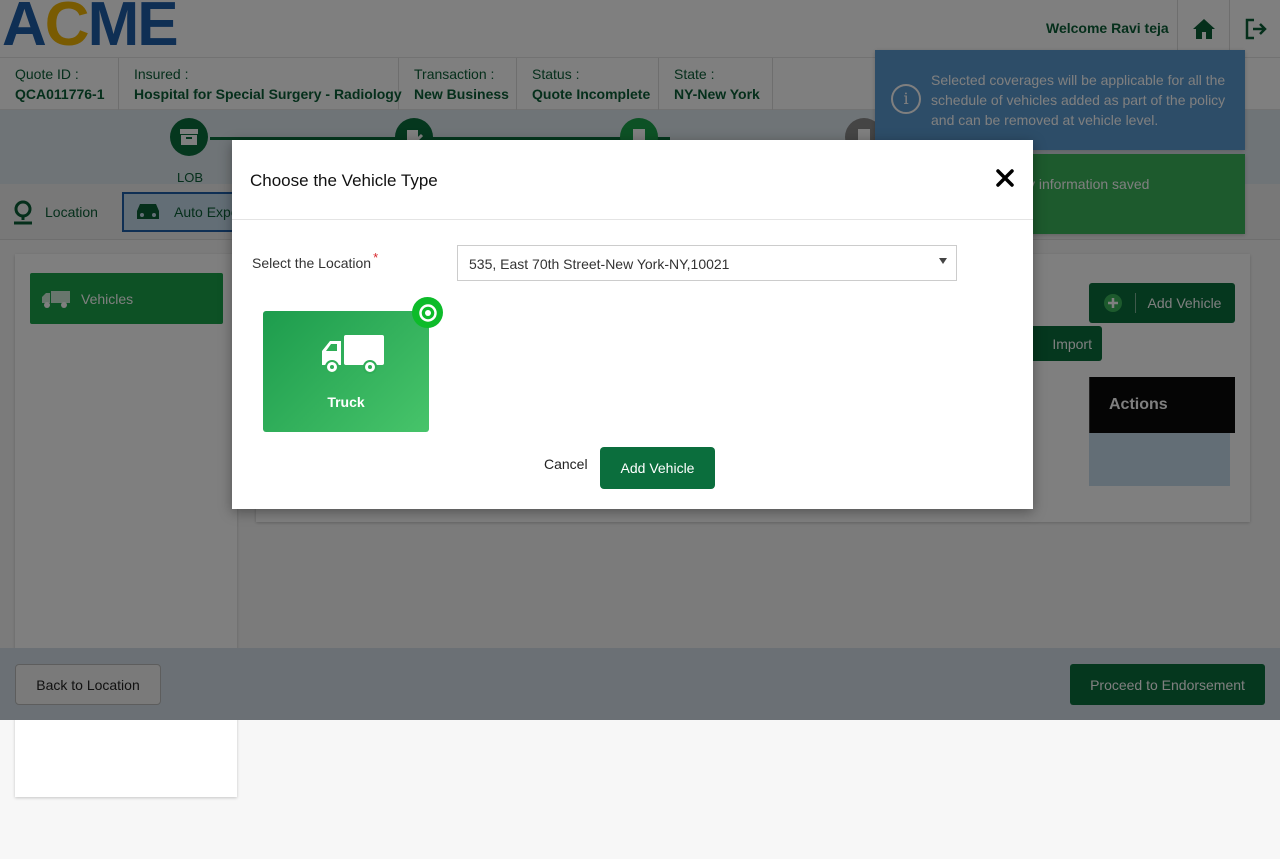 Image resolution: width=1280 pixels, height=859 pixels. I want to click on close-icon, so click(1005, 178).